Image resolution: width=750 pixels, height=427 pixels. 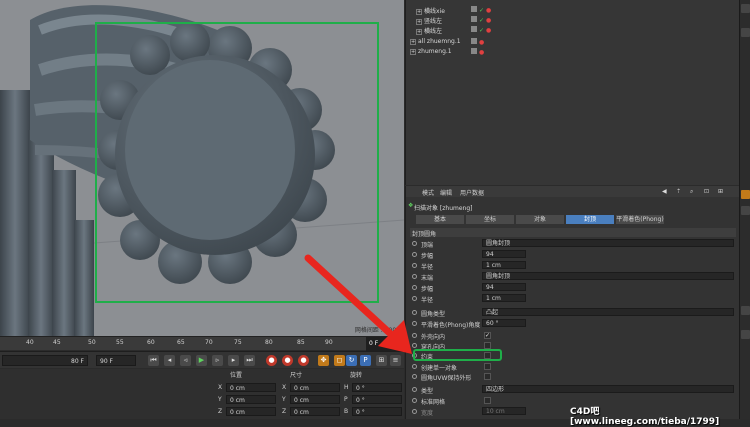 I want to click on attributes-tab-icon, so click(x=745, y=194).